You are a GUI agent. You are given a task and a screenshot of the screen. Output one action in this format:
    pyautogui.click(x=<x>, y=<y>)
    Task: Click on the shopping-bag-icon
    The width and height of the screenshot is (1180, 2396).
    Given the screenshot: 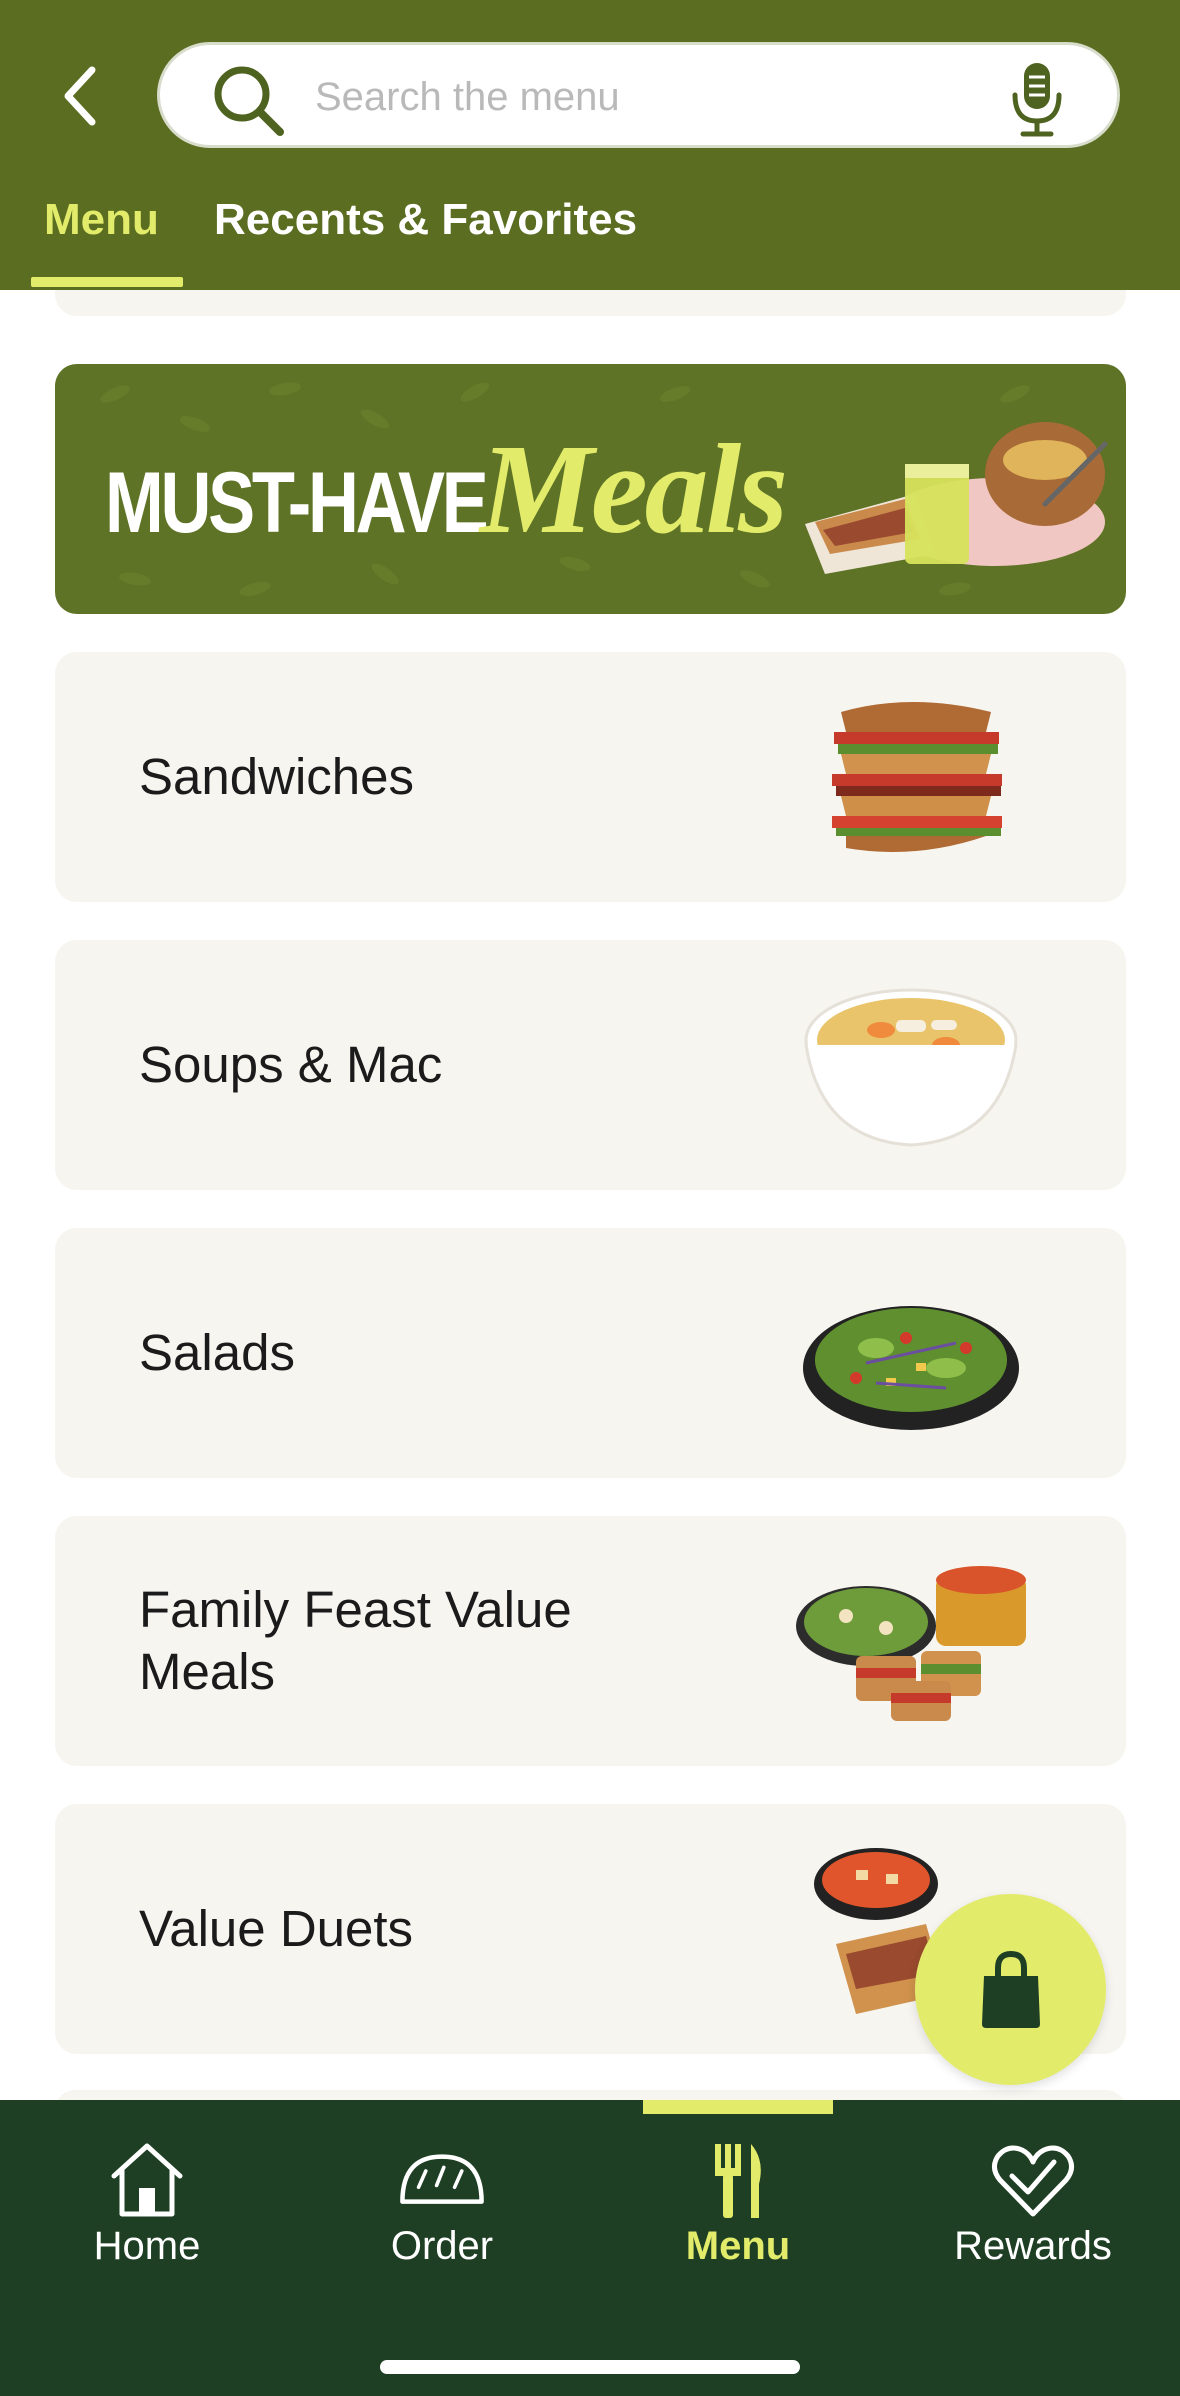 What is the action you would take?
    pyautogui.click(x=1010, y=1989)
    